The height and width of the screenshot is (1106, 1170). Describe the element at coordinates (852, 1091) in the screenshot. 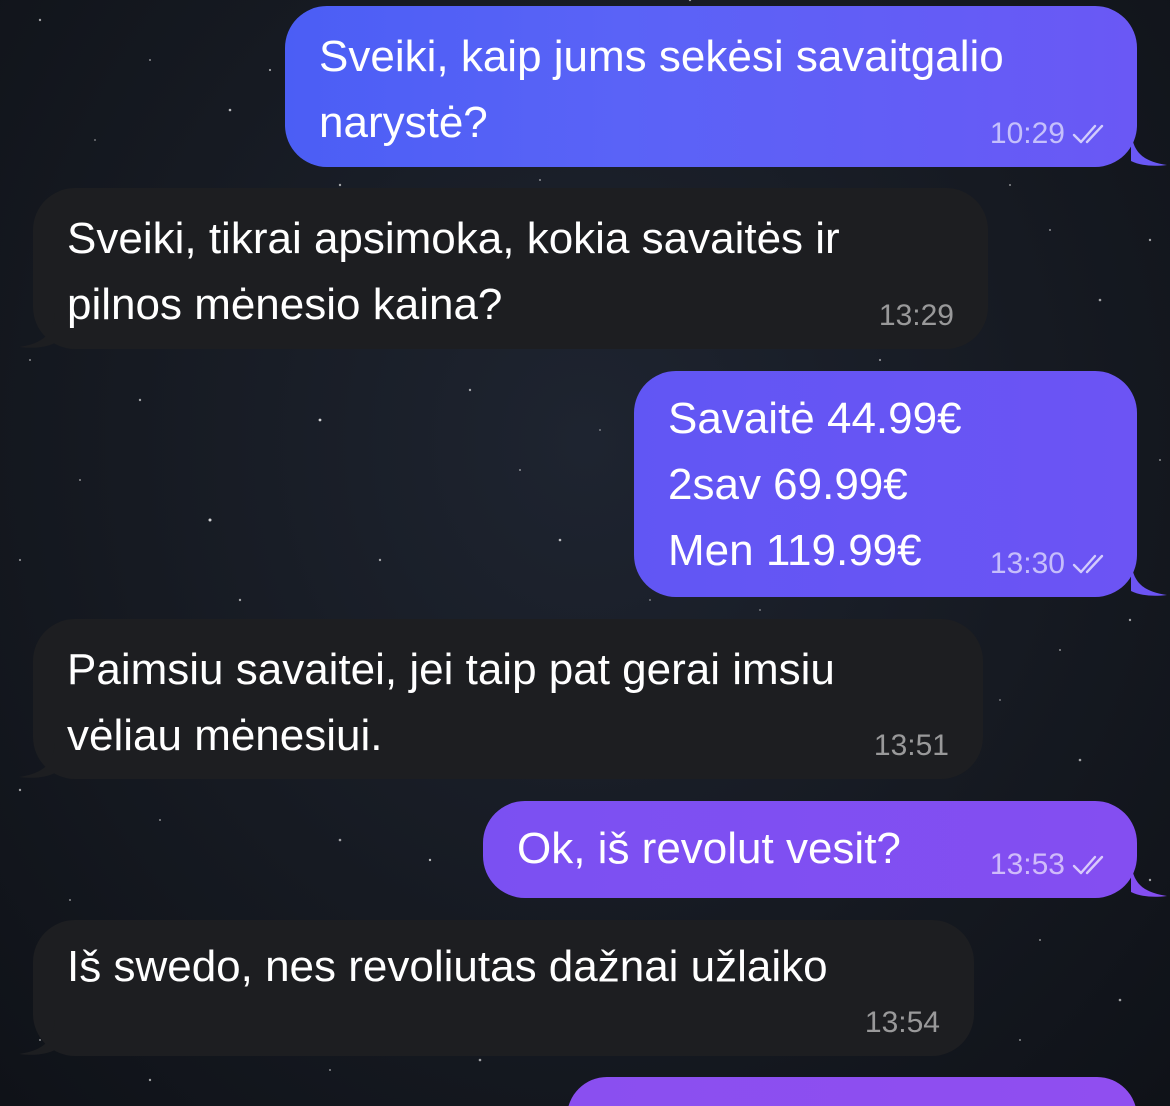

I see `message-bubble-outgoing-partial` at that location.